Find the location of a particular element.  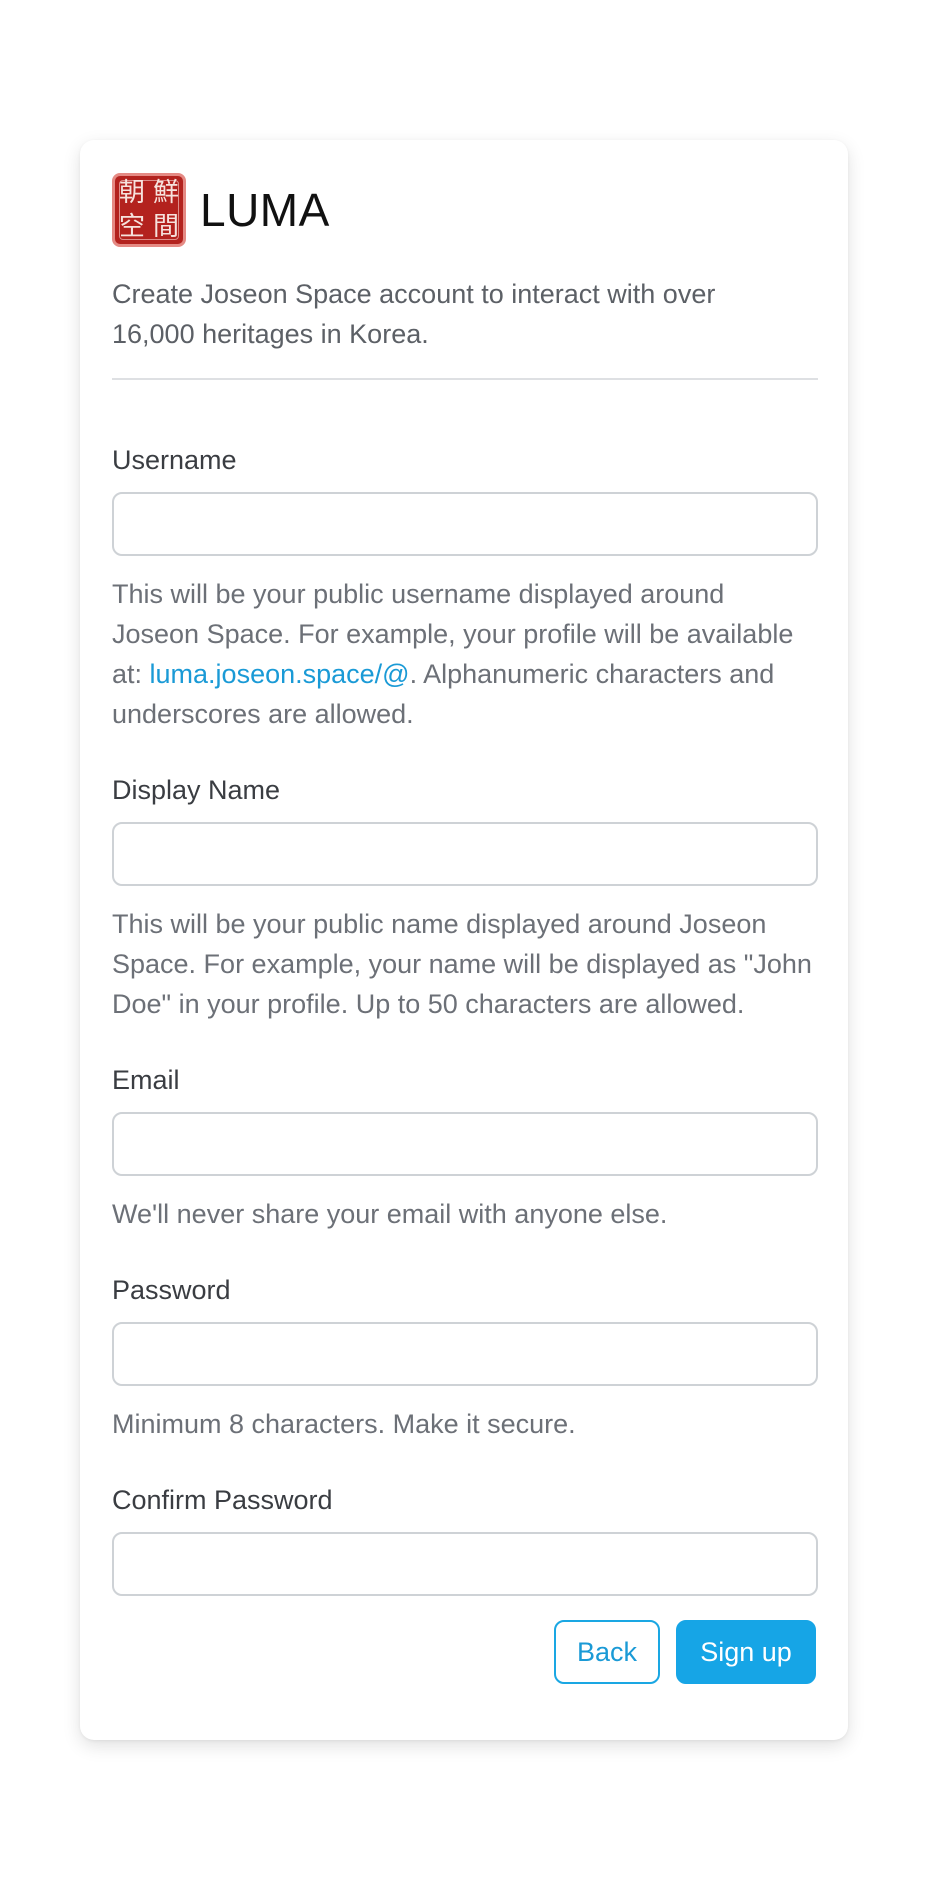

display-name-label: Display Name is located at coordinates (196, 790).